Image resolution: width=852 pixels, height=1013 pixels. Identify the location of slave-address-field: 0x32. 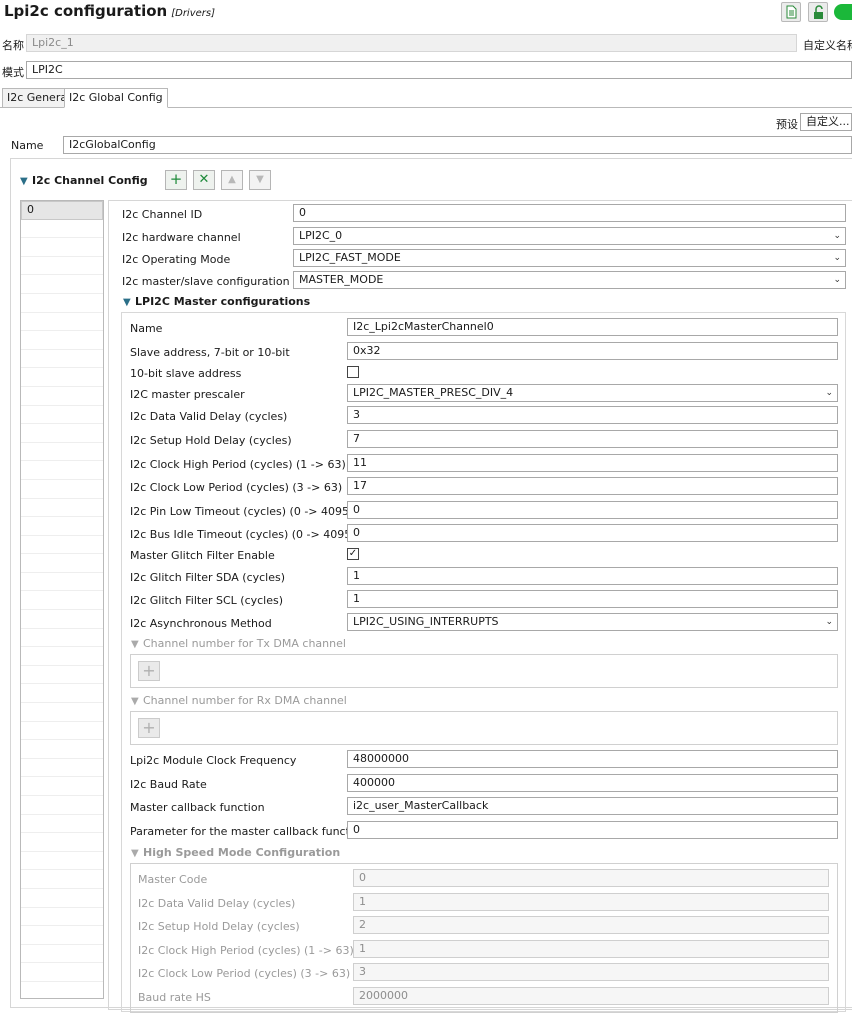
(592, 351).